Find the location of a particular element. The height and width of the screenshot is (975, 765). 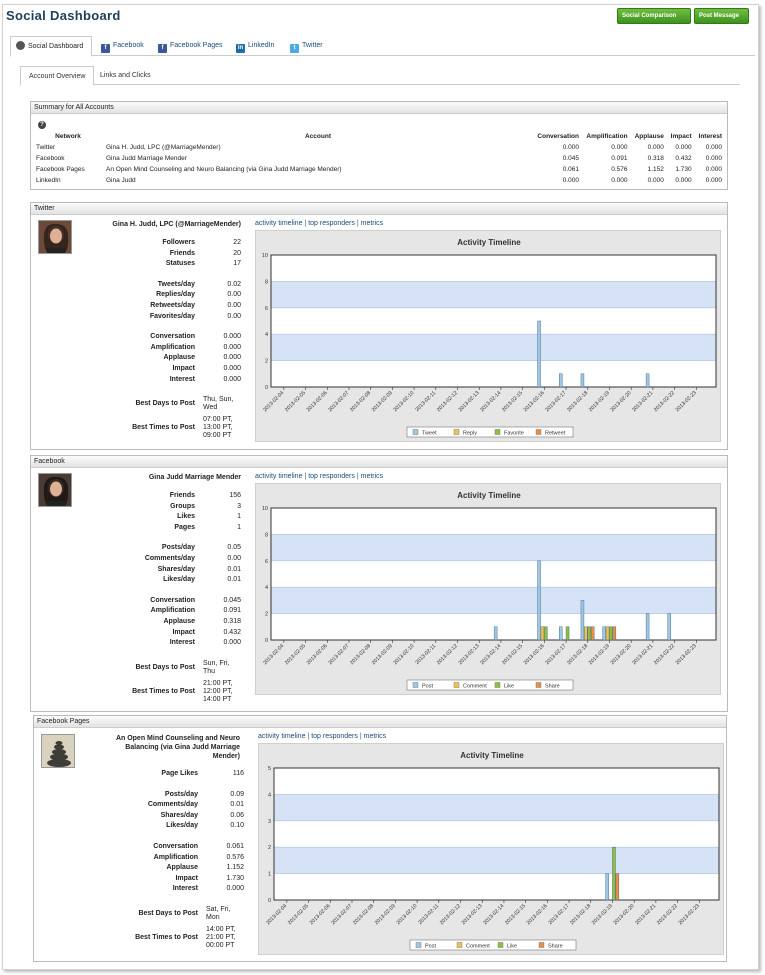

legend-label: Like is located at coordinates (512, 946).